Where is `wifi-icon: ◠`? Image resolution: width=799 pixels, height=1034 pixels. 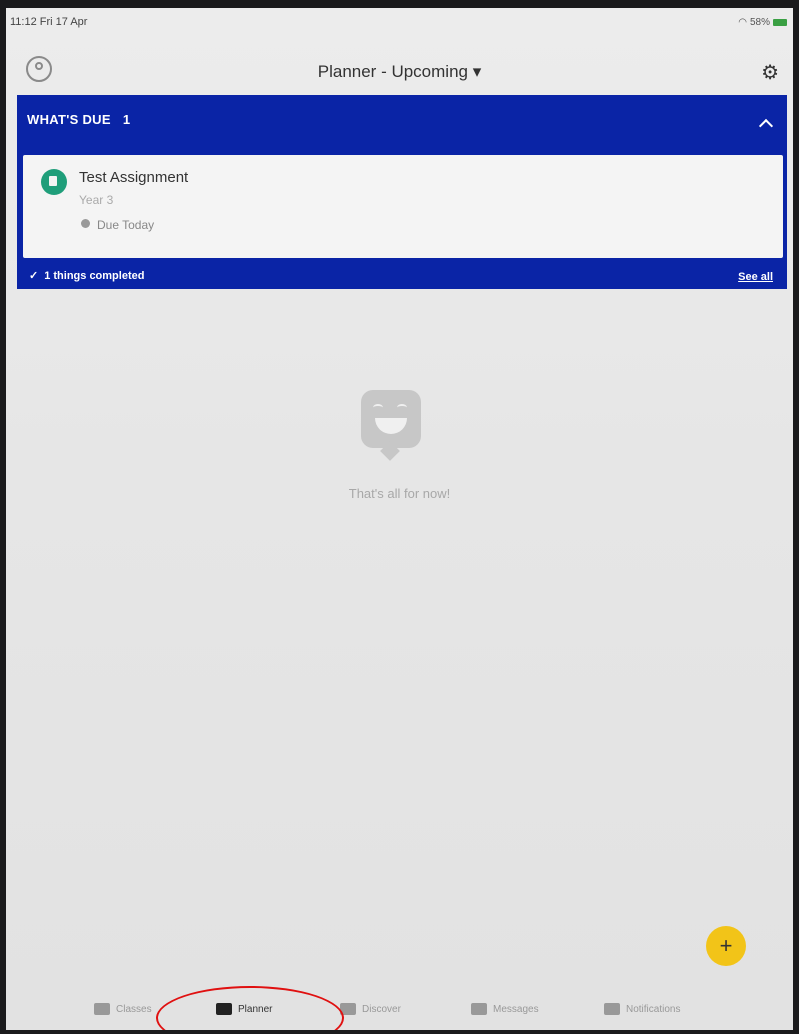
wifi-icon: ◠ is located at coordinates (742, 22).